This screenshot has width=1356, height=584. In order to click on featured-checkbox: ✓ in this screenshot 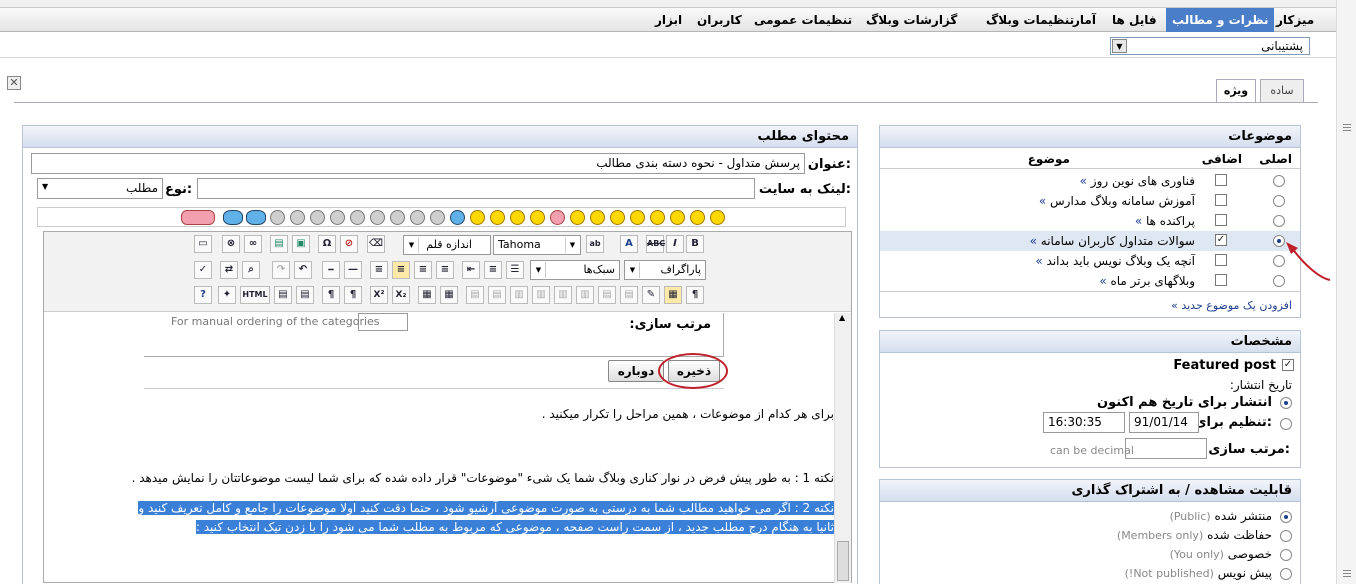, I will do `click(1288, 365)`.